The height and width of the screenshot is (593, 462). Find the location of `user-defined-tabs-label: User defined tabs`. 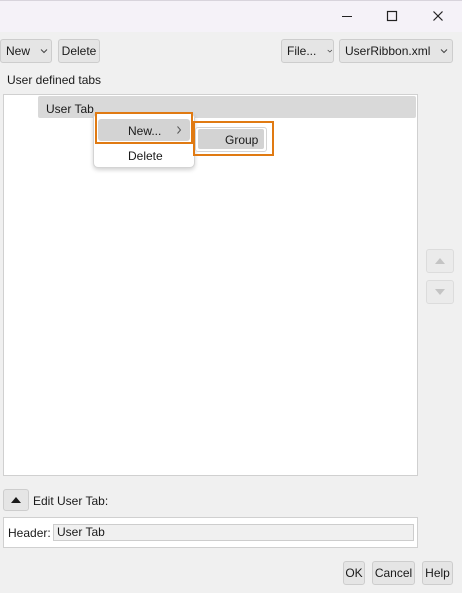

user-defined-tabs-label: User defined tabs is located at coordinates (54, 80).